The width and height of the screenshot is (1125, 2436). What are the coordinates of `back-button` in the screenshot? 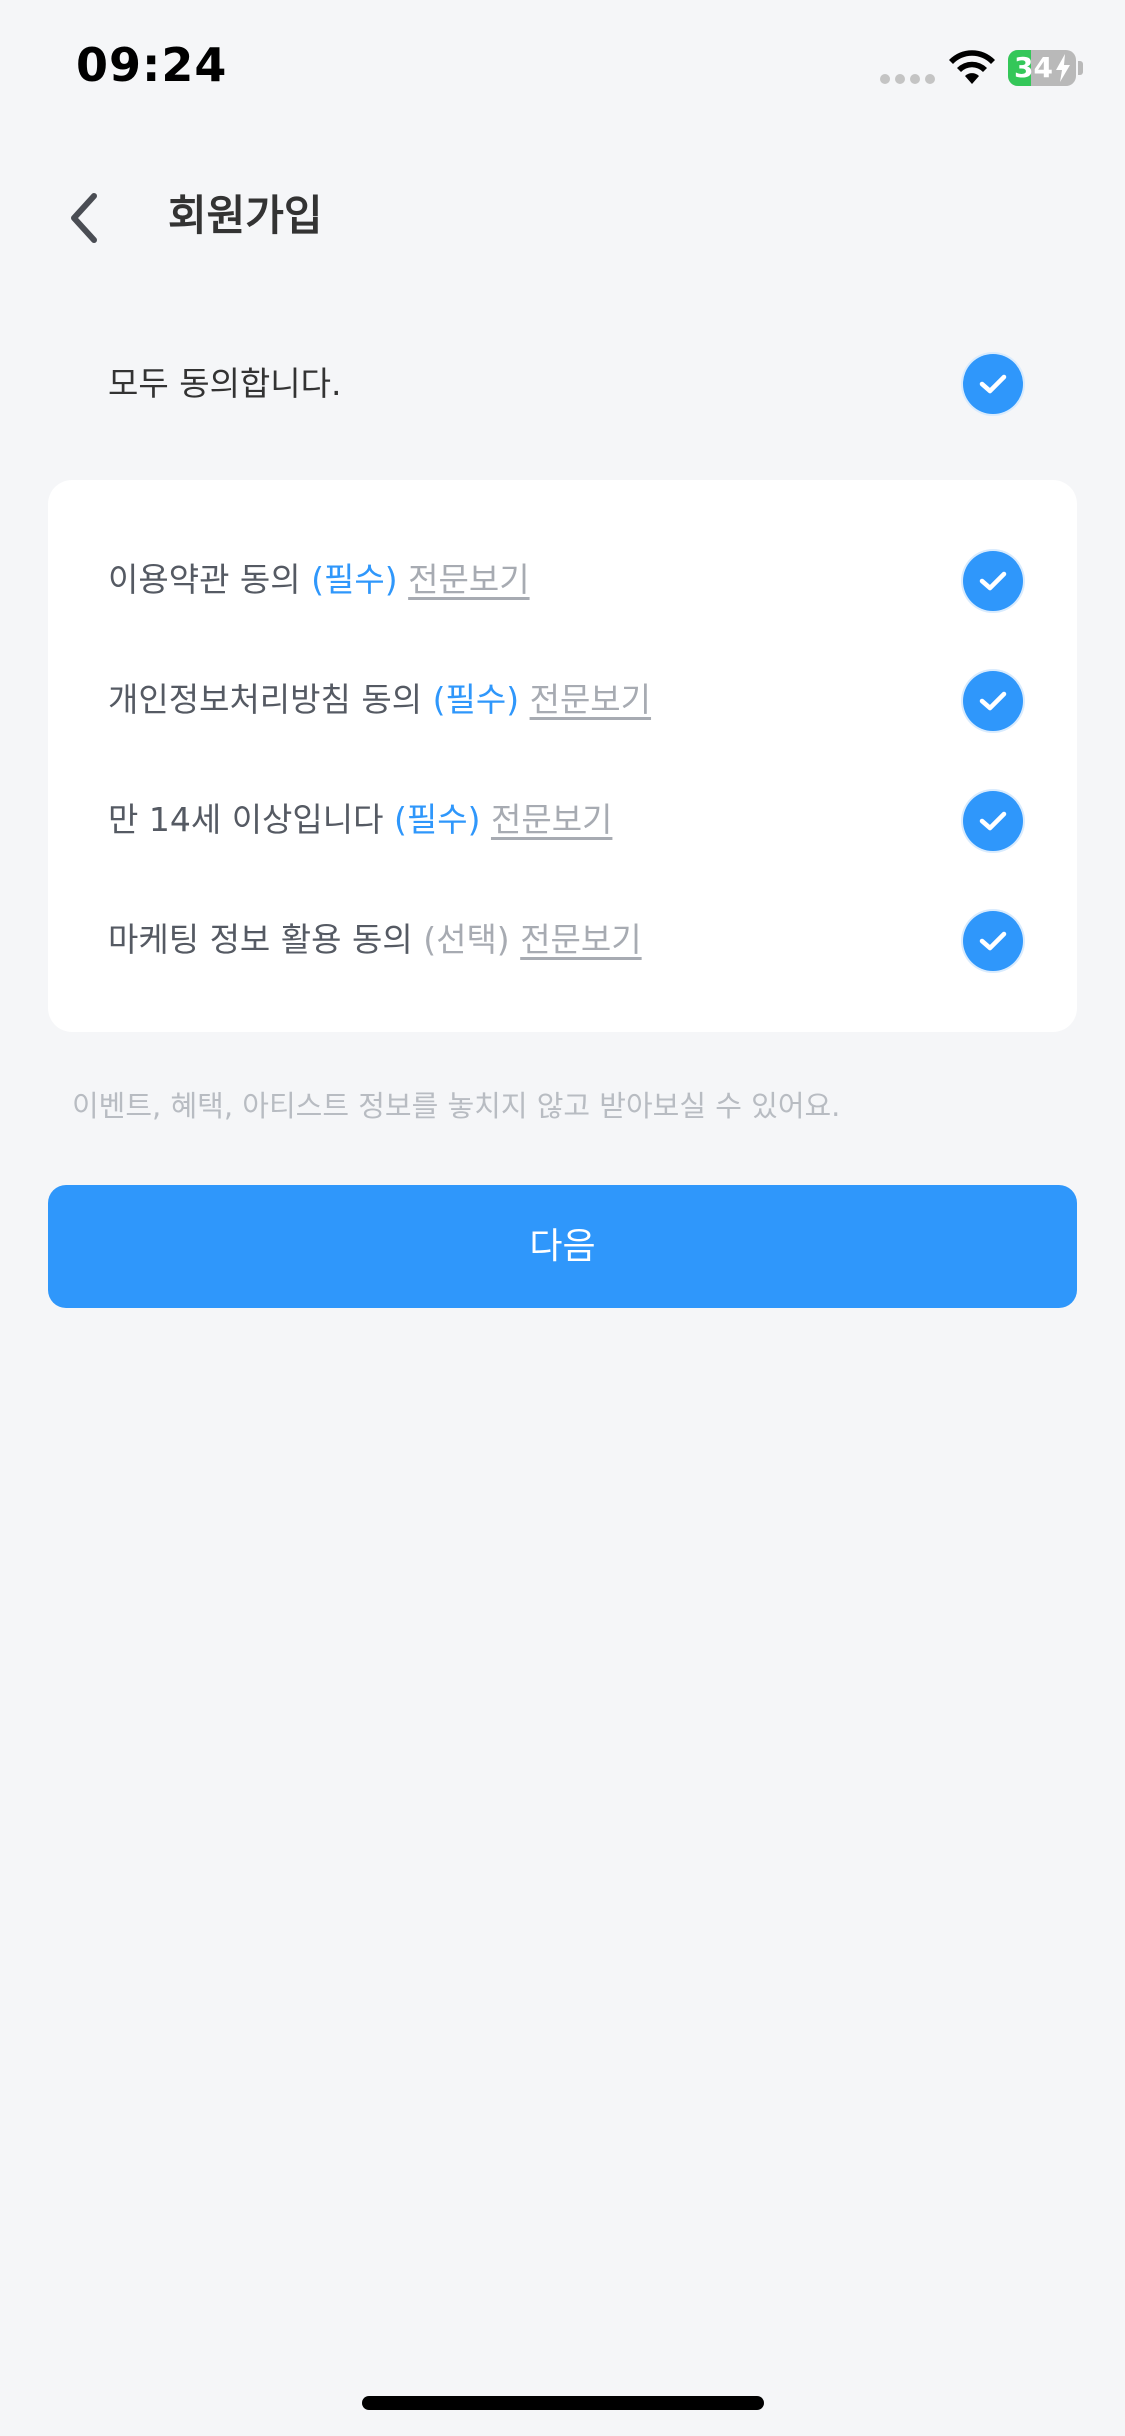 It's located at (86, 216).